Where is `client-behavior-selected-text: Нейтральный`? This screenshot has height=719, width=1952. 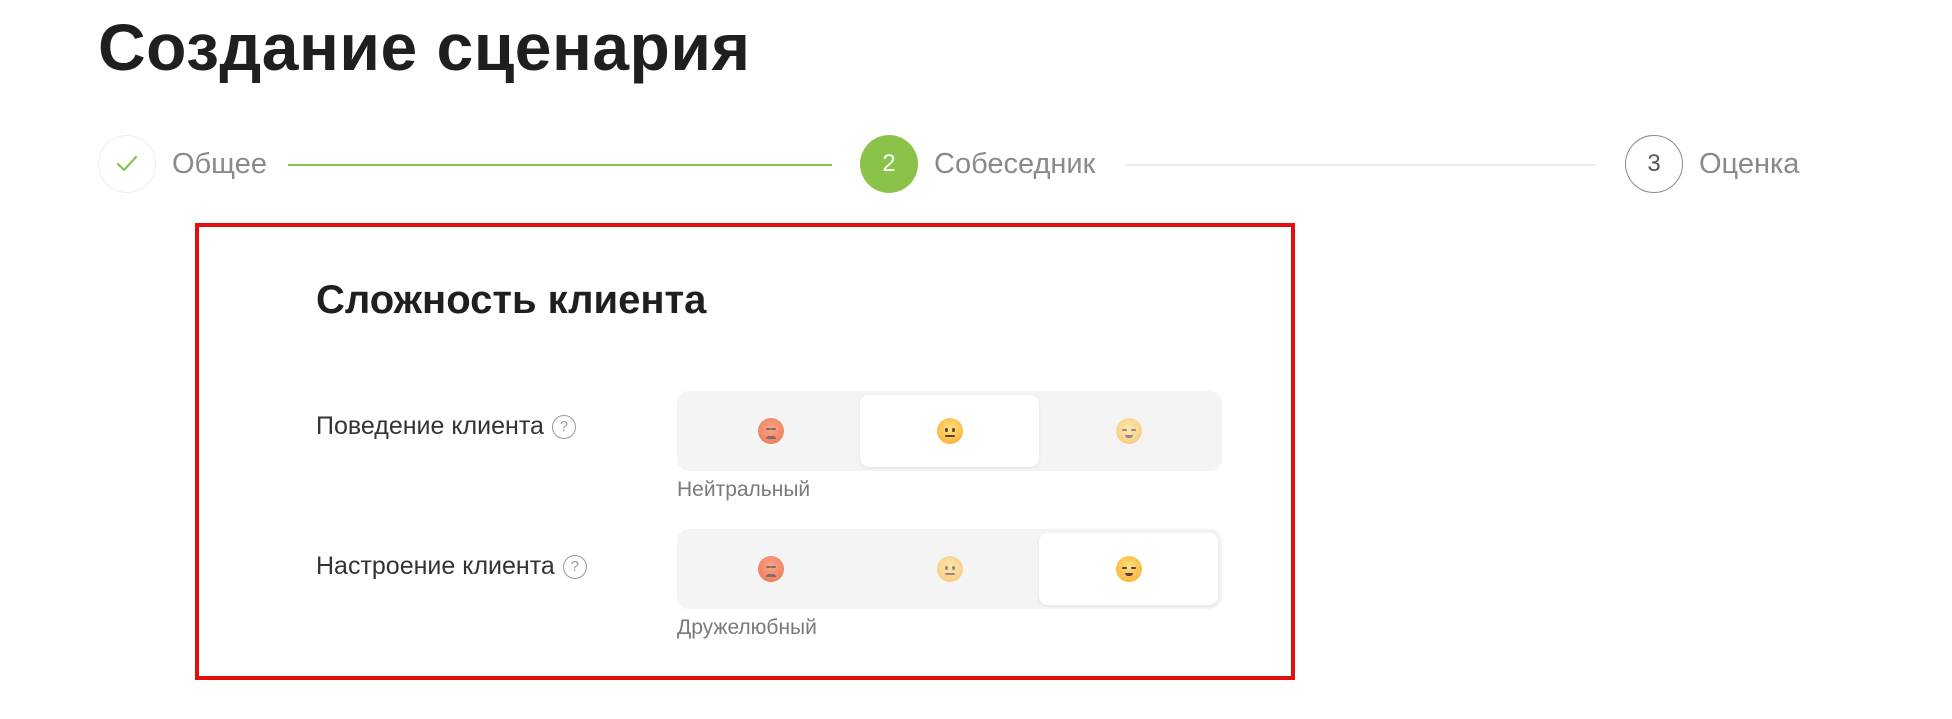 client-behavior-selected-text: Нейтральный is located at coordinates (744, 489).